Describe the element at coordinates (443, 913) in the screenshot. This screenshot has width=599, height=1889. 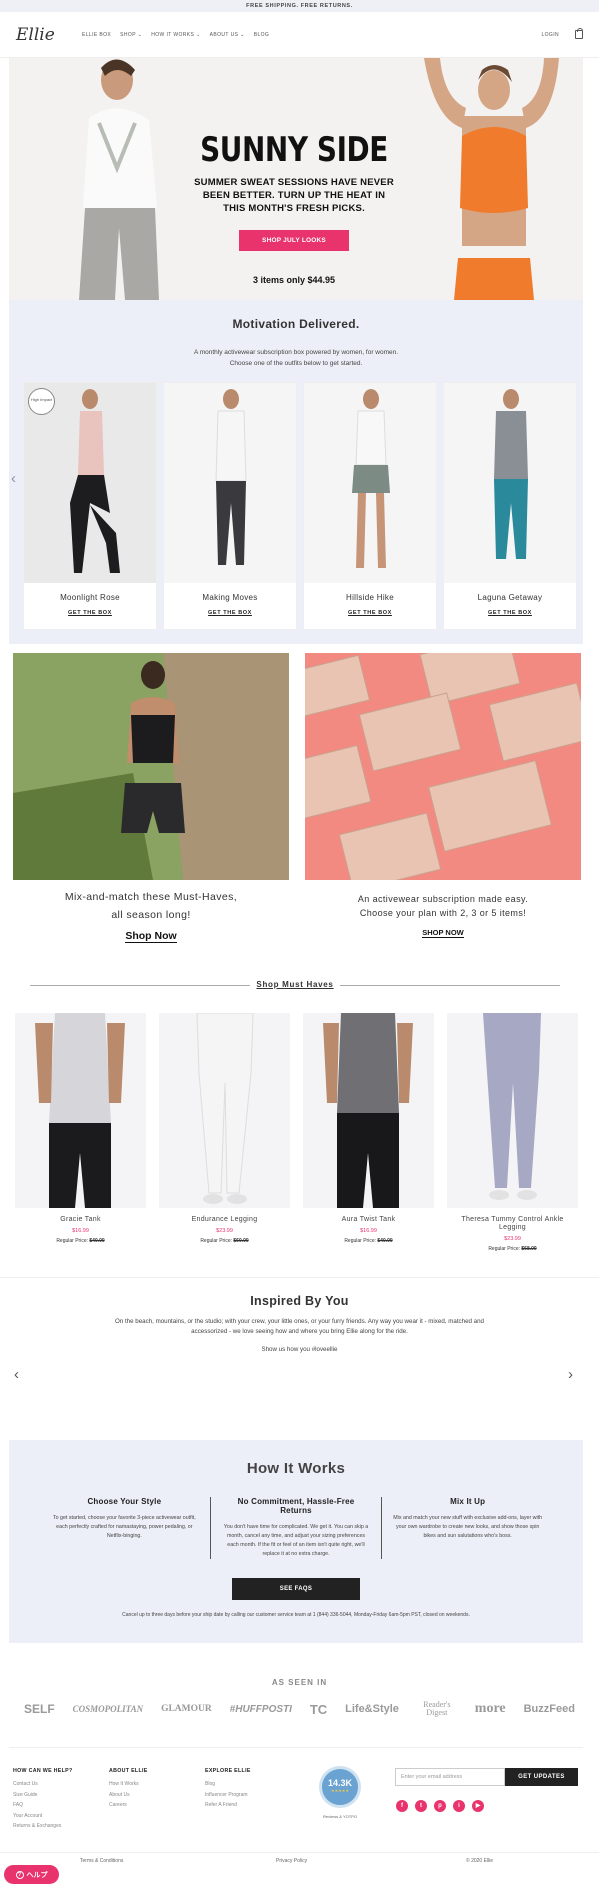
I see `promo-title-line: Choose your plan with 2, 3 or 5 items!` at that location.